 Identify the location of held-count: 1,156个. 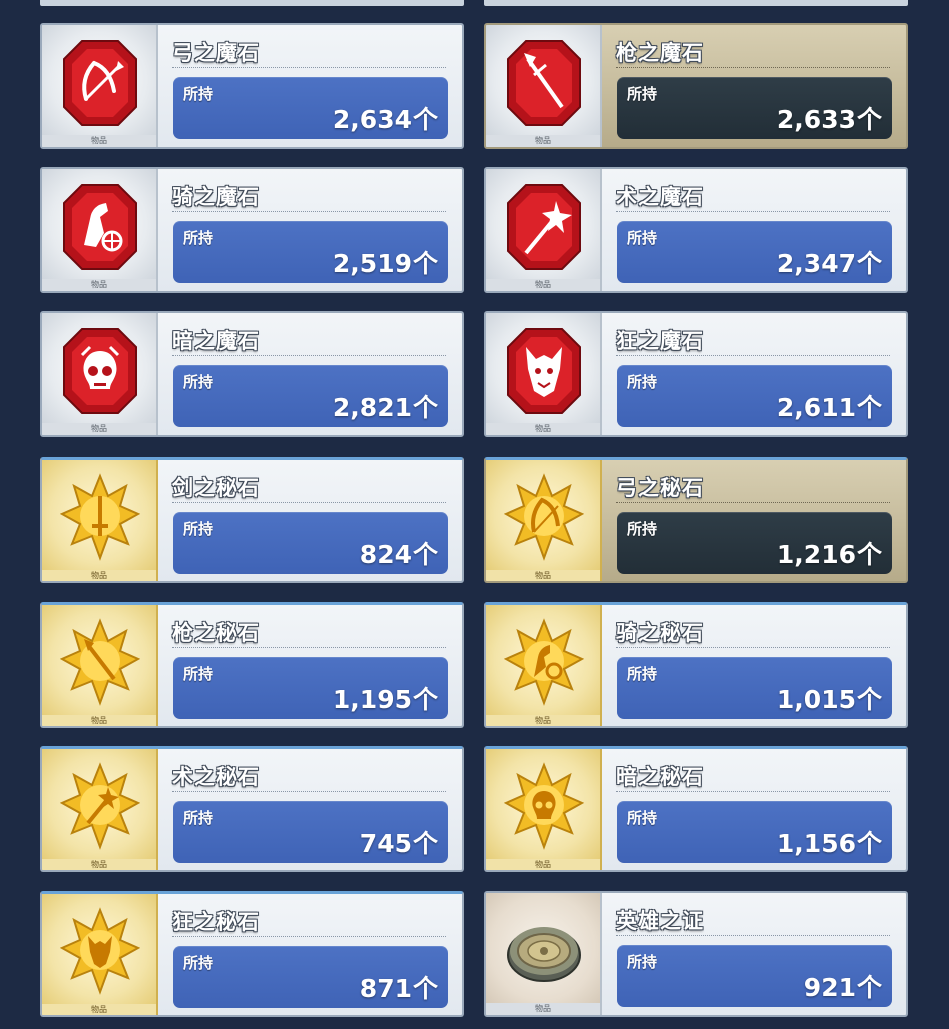
(829, 842).